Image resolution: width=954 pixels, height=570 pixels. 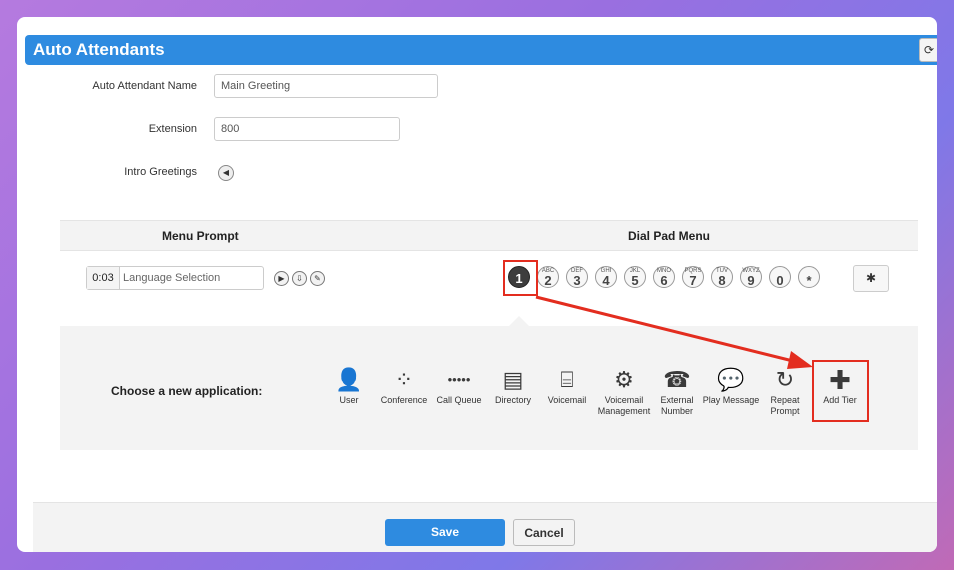 What do you see at coordinates (674, 332) in the screenshot?
I see `annotation-arrow` at bounding box center [674, 332].